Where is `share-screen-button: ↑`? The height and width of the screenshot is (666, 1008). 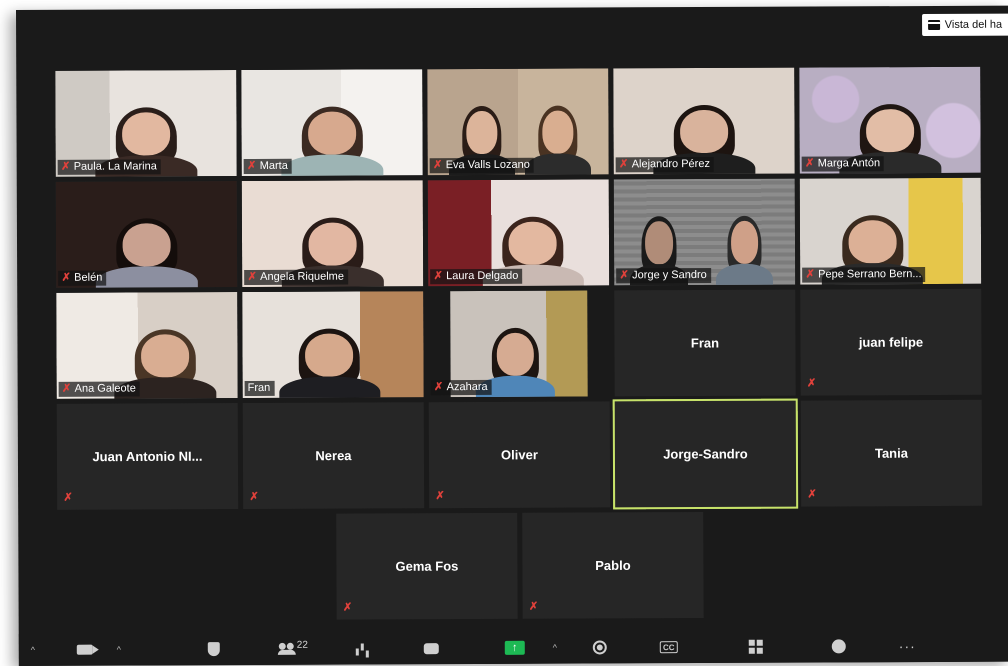
share-screen-button: ↑ is located at coordinates (514, 647).